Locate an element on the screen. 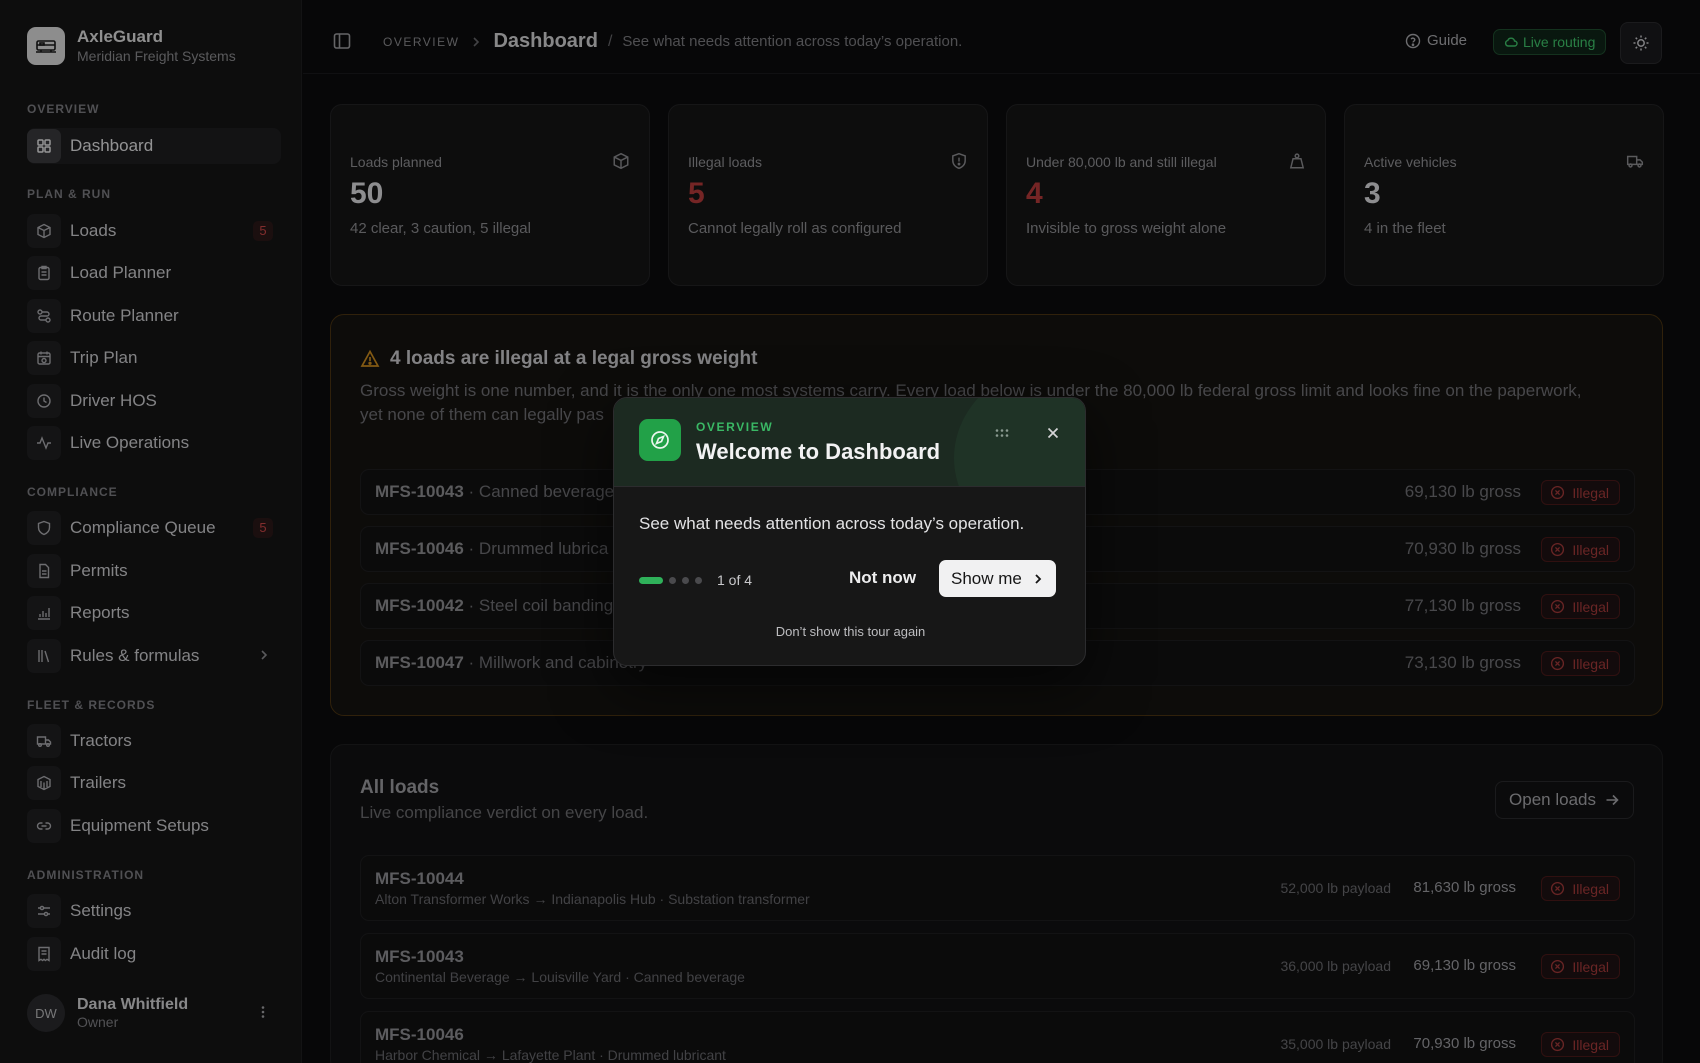 The width and height of the screenshot is (1700, 1063). close-icon is located at coordinates (1053, 433).